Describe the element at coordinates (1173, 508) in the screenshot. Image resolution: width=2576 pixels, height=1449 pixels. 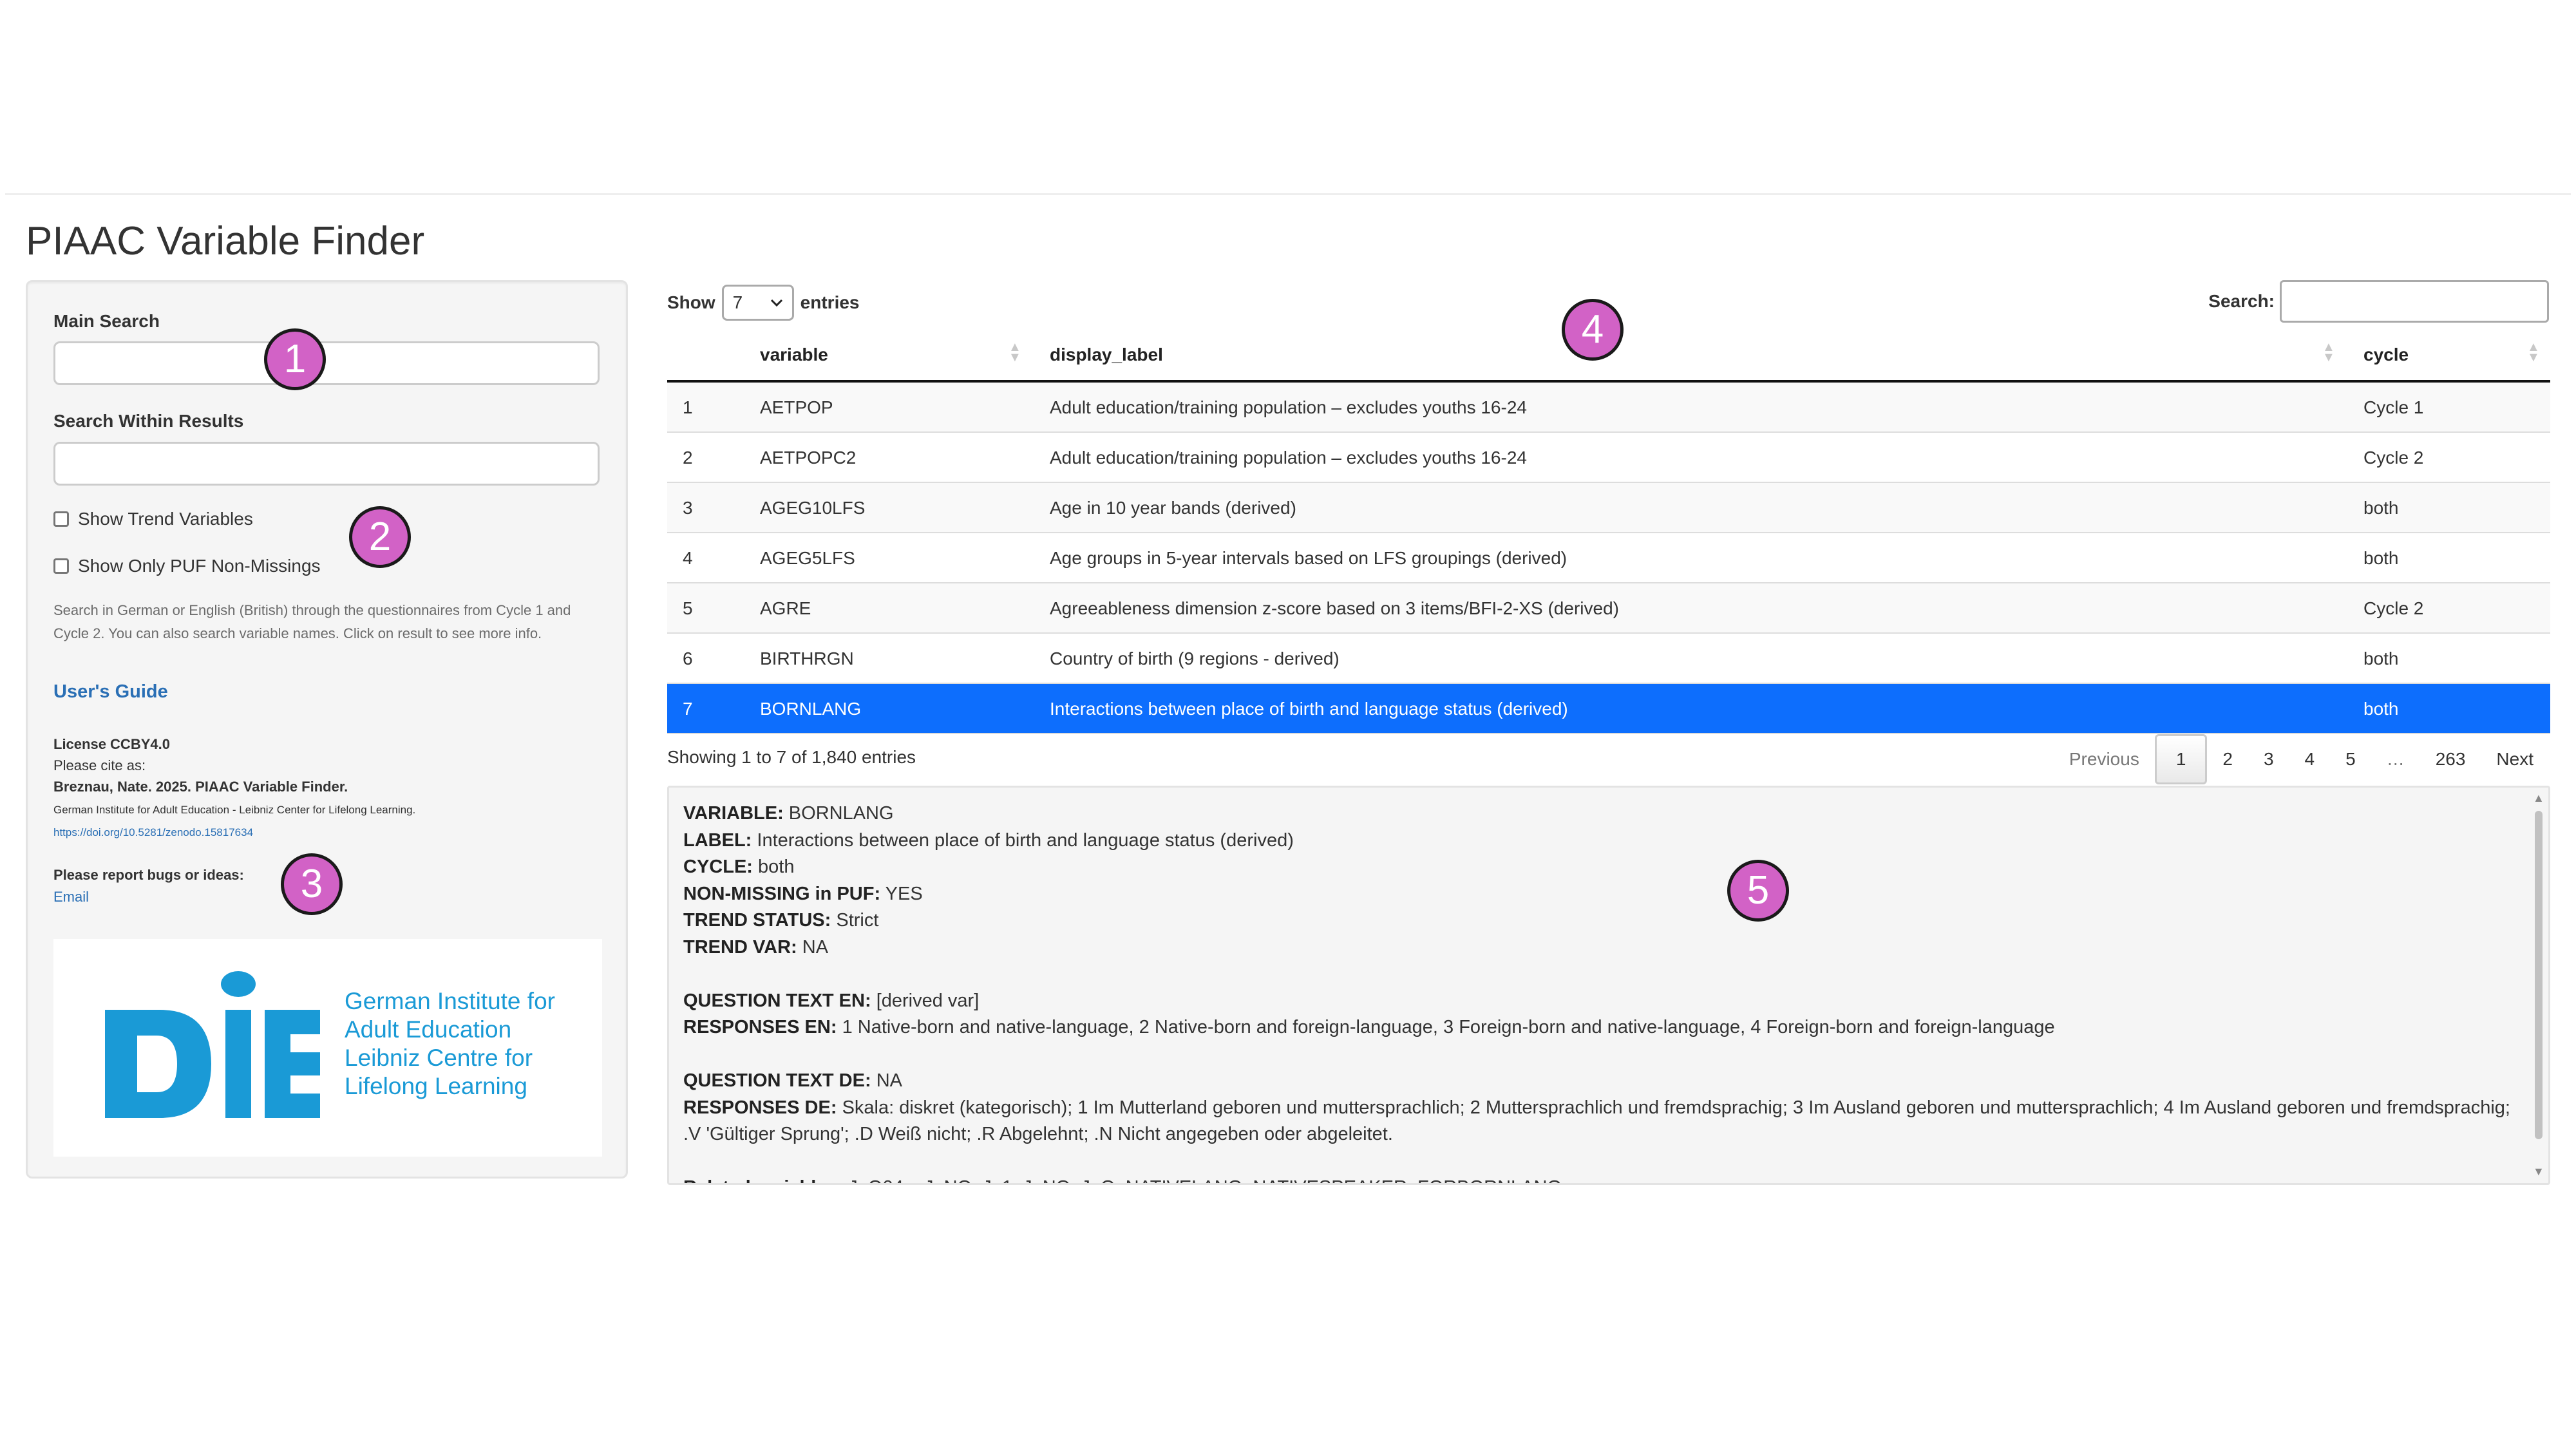
I see `cell-display-label: Age in 10 year bands (derived)` at that location.